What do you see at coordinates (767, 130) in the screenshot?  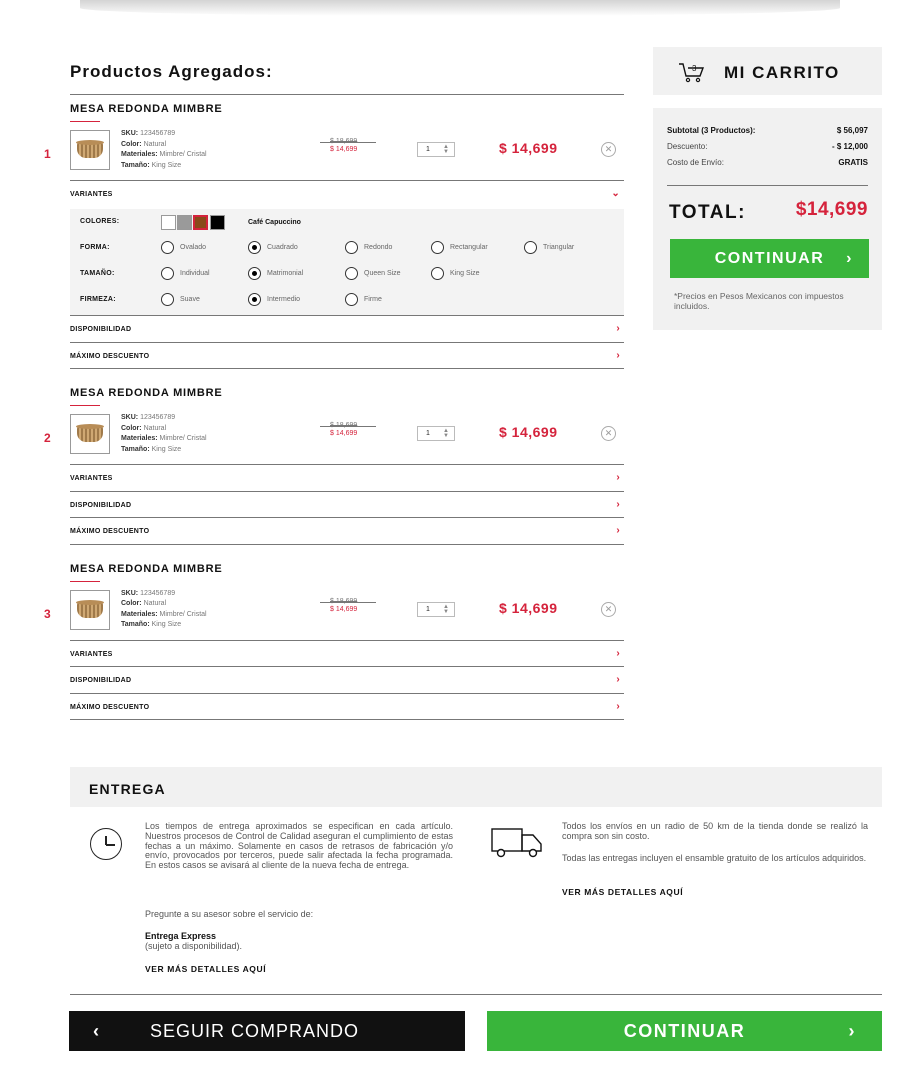 I see `subtotal-row: Subtotal (3 Productos): $ 56,097` at bounding box center [767, 130].